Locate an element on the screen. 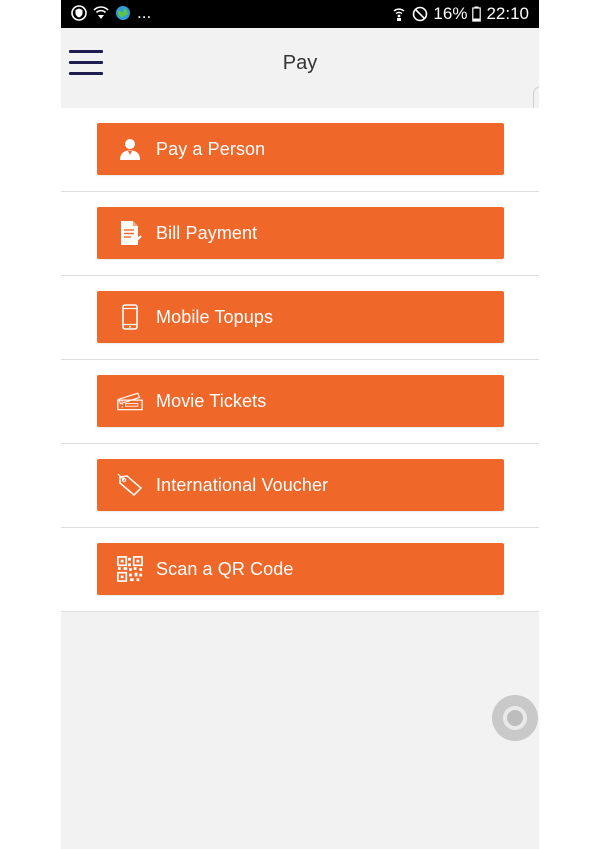 Image resolution: width=600 pixels, height=849 pixels. button-label: Movie Tickets is located at coordinates (211, 400).